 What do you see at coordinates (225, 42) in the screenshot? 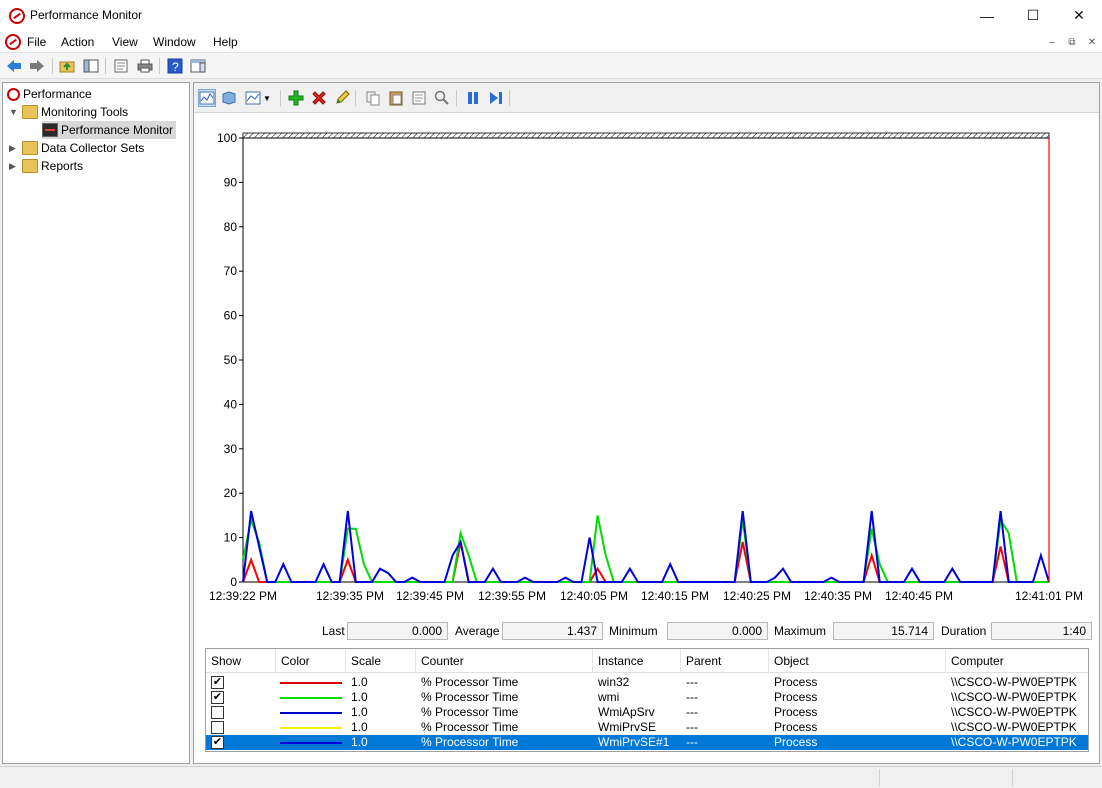
I see `menu-help: Help` at bounding box center [225, 42].